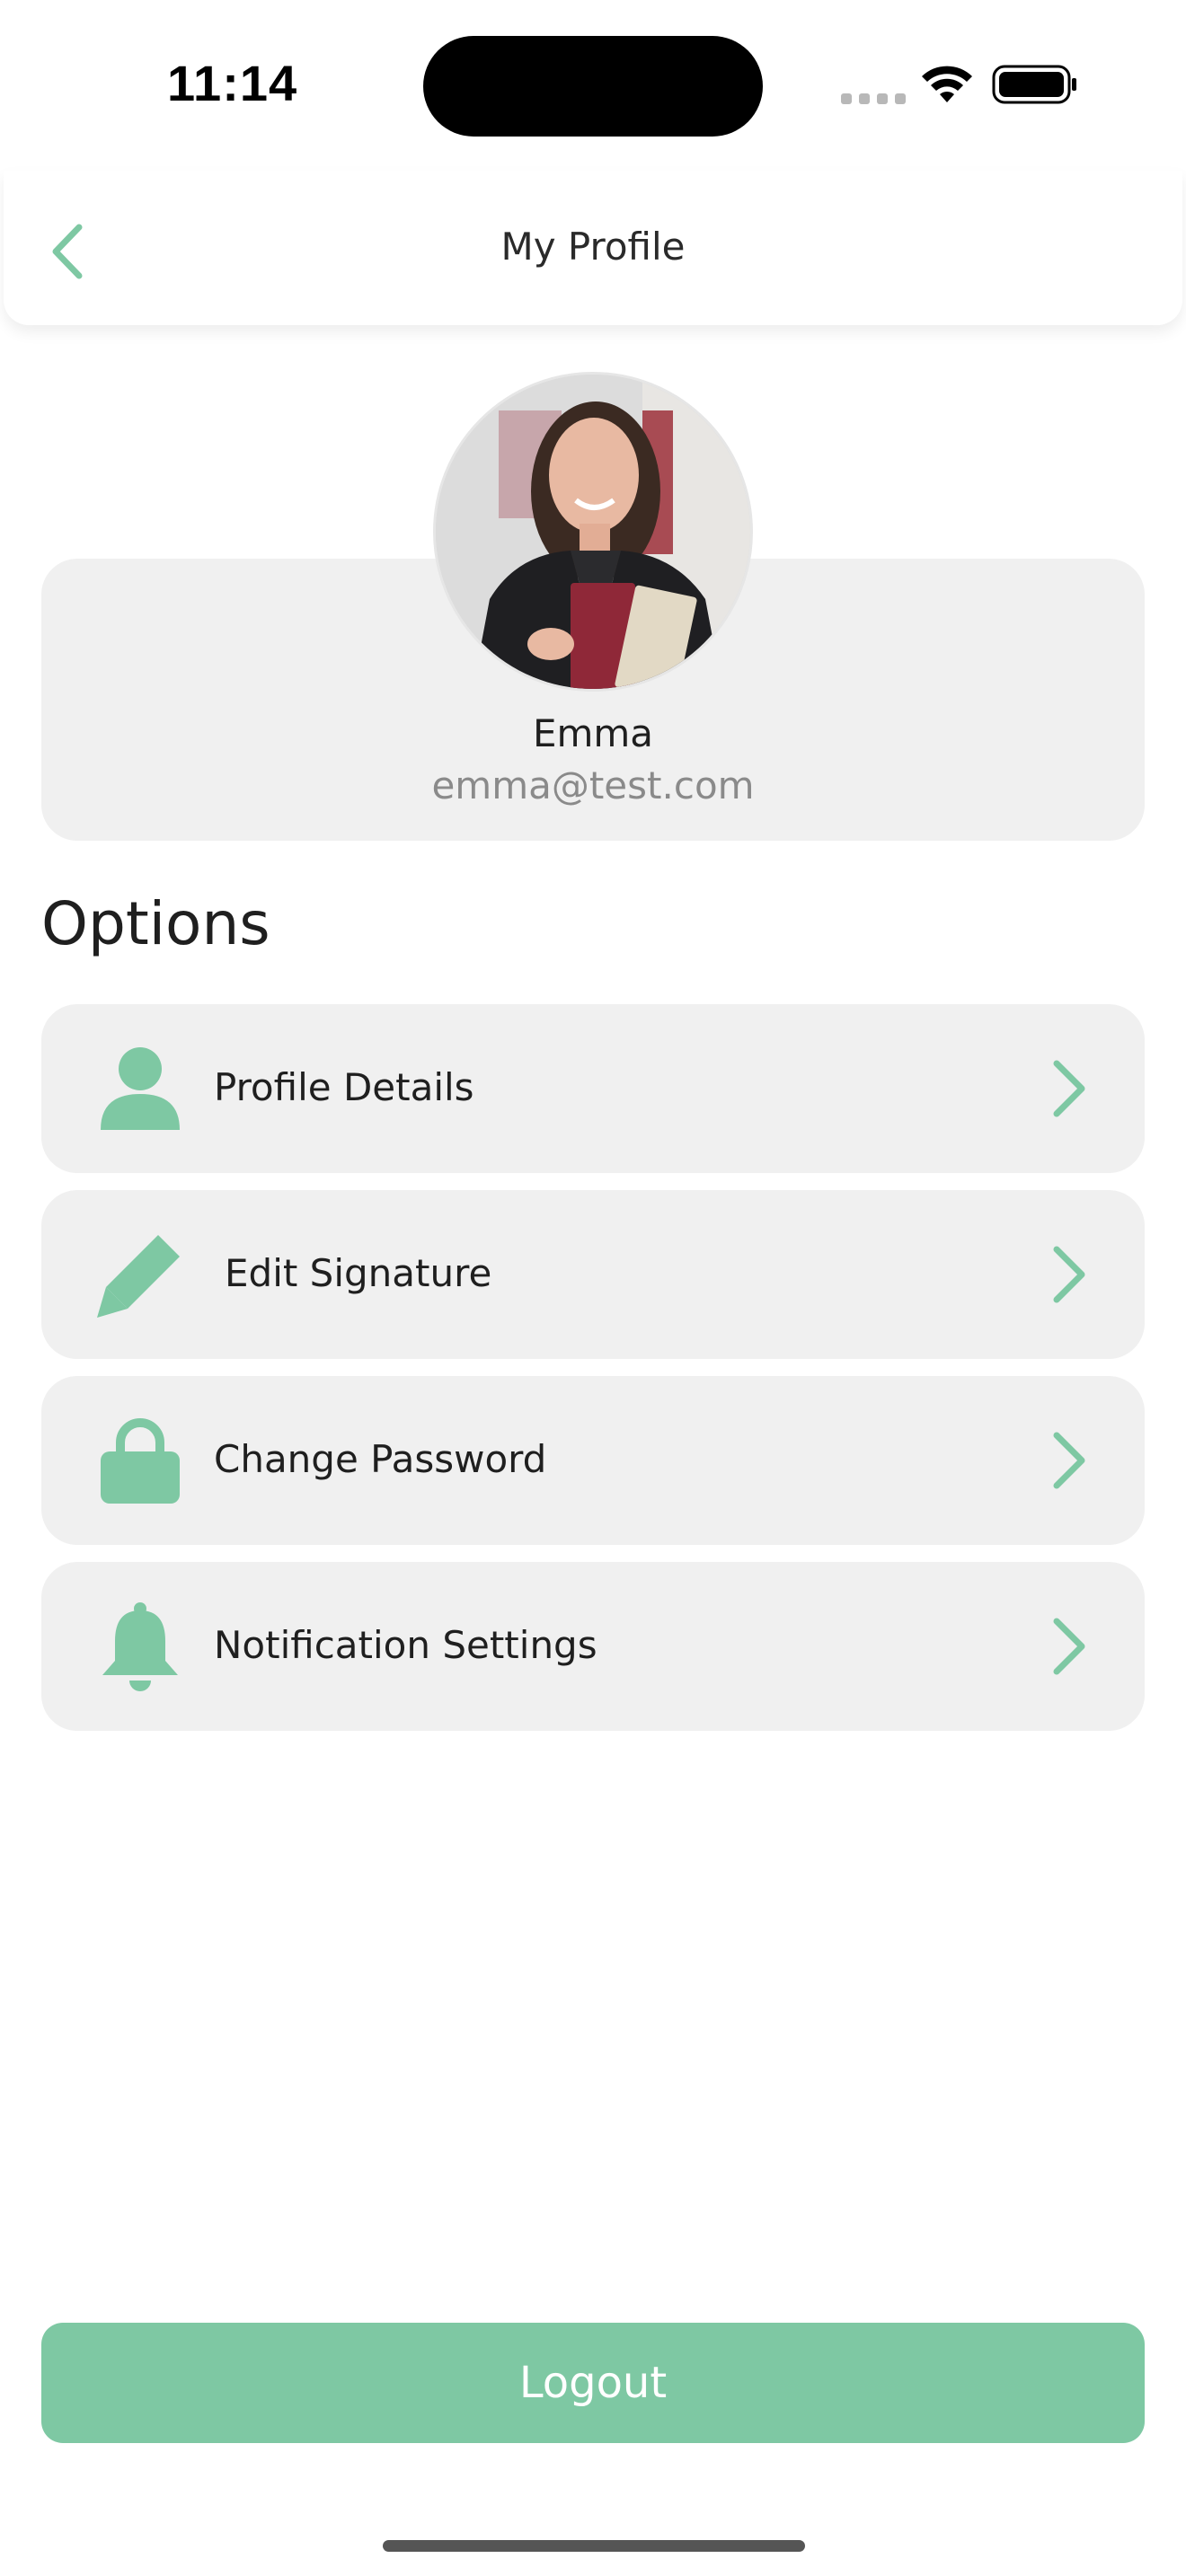 This screenshot has width=1186, height=2576. Describe the element at coordinates (380, 1459) in the screenshot. I see `option-label: Change Password` at that location.